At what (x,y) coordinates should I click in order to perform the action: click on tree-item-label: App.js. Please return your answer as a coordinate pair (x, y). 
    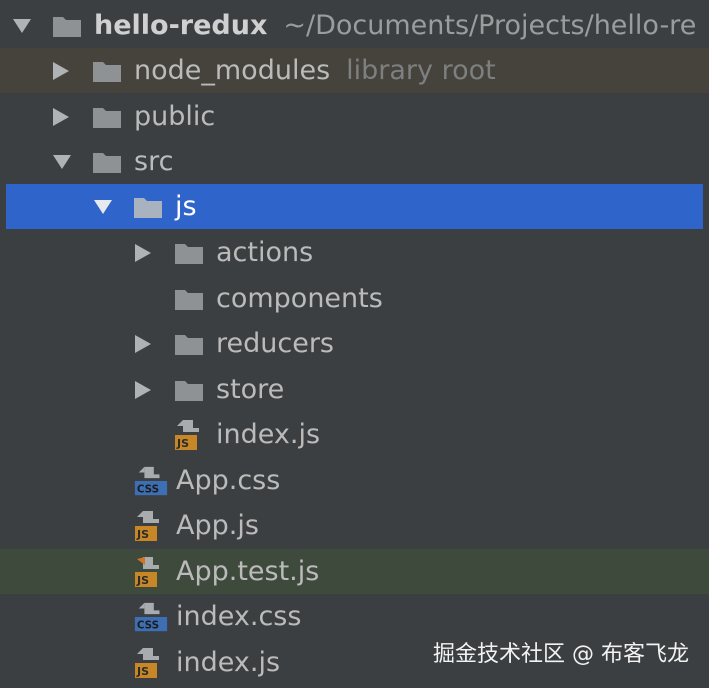
    Looking at the image, I should click on (217, 525).